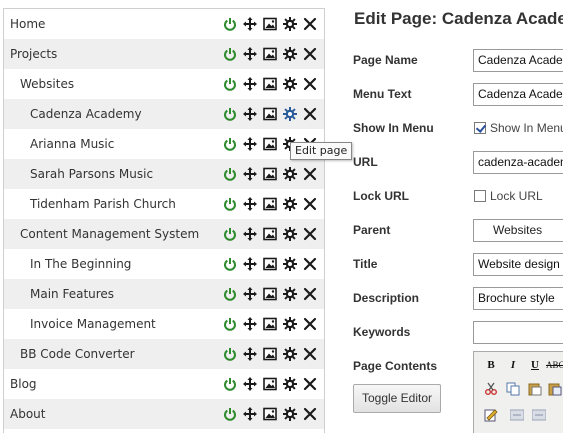 This screenshot has width=563, height=433. I want to click on tree-row: Cadenza Academy, so click(164, 114).